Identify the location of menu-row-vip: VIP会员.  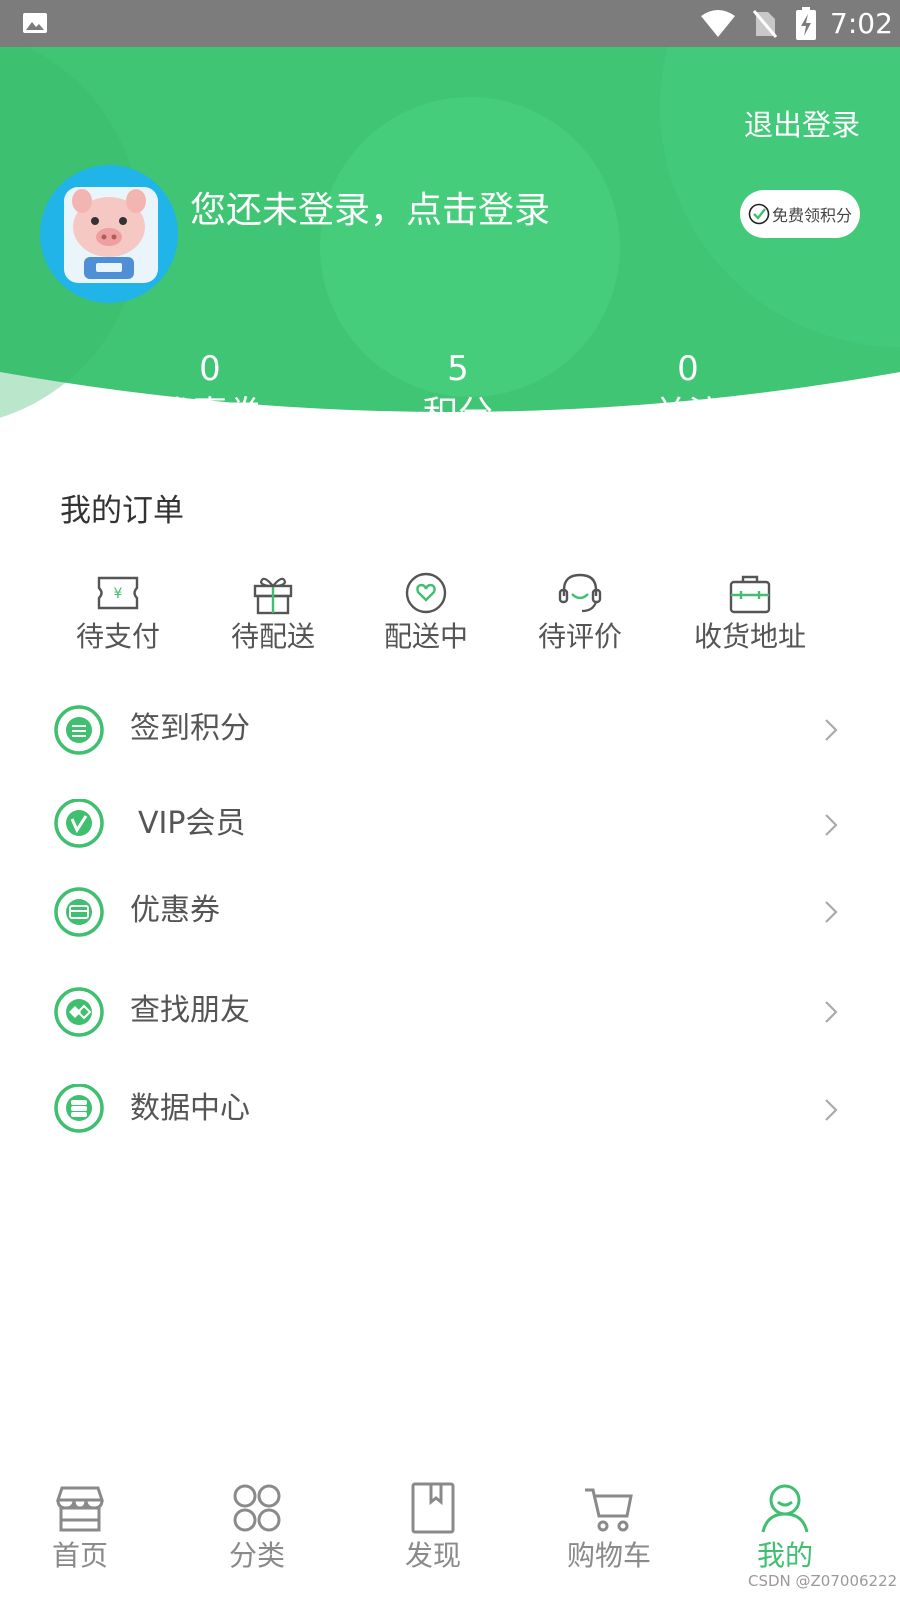
(450, 825).